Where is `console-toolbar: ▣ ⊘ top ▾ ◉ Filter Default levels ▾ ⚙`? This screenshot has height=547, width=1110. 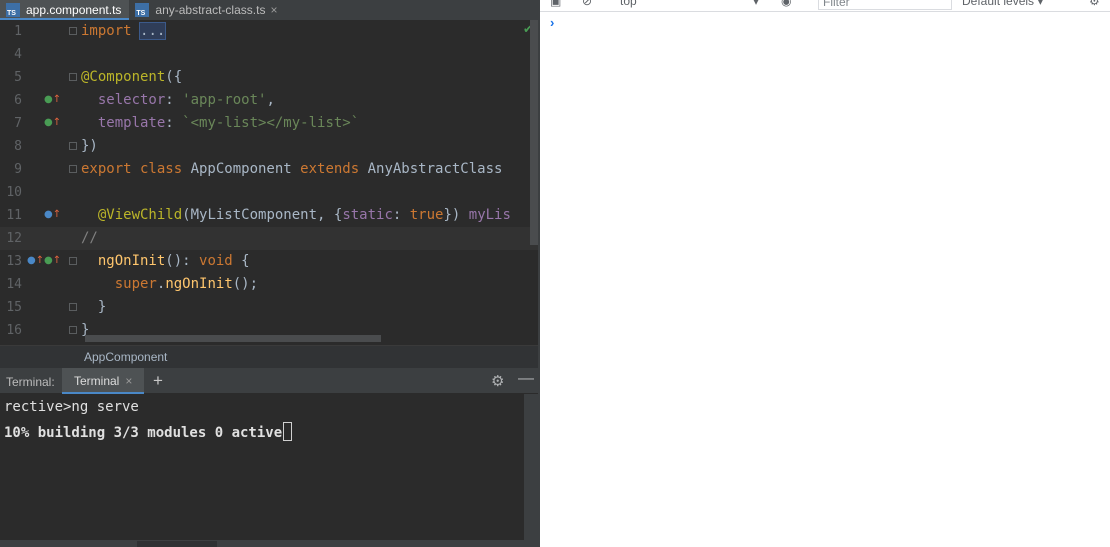 console-toolbar: ▣ ⊘ top ▾ ◉ Filter Default levels ▾ ⚙ is located at coordinates (825, 6).